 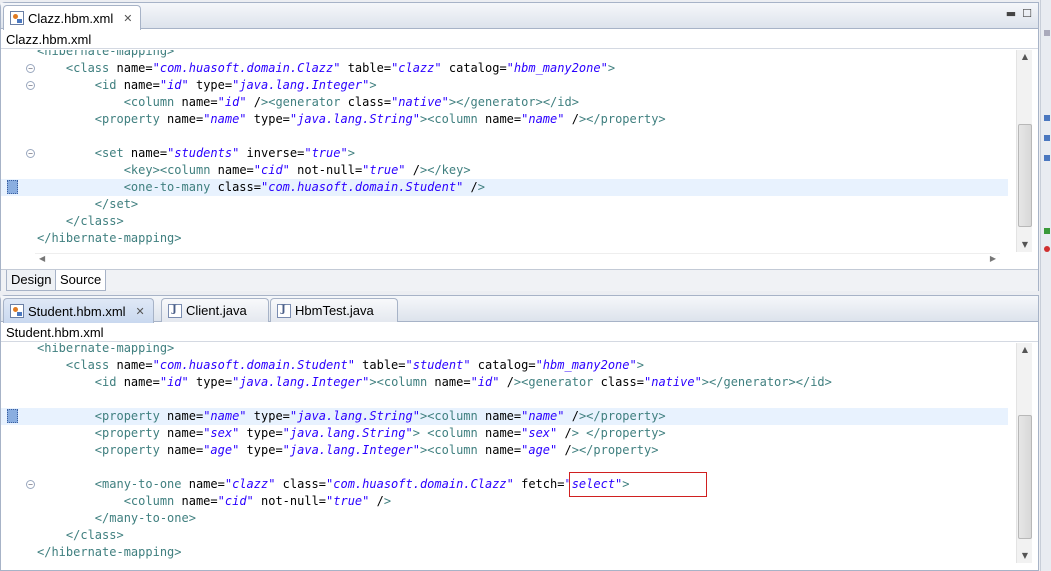 What do you see at coordinates (519, 280) in the screenshot?
I see `editor-mode-tabs: Design Source` at bounding box center [519, 280].